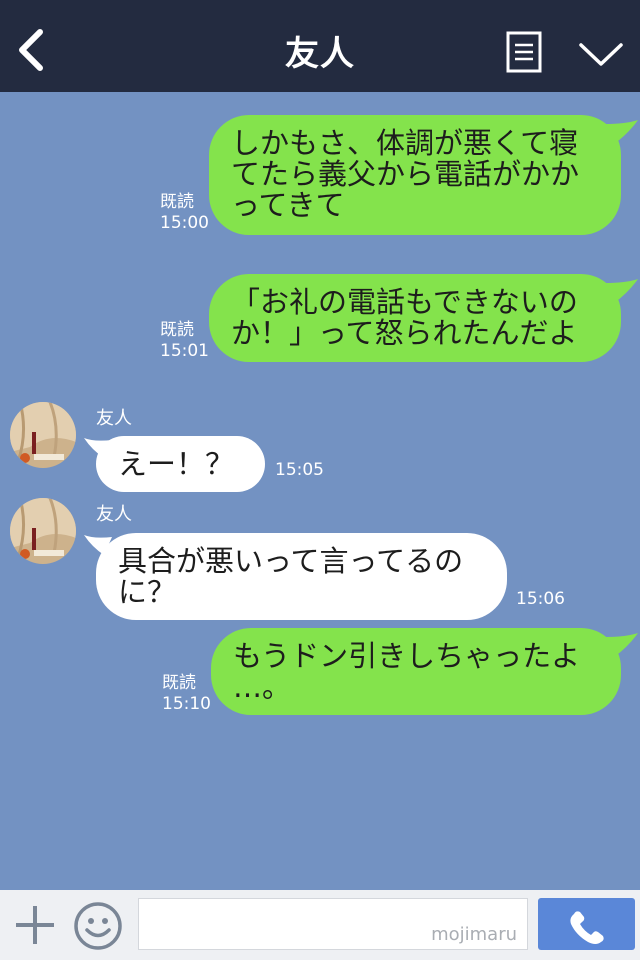 This screenshot has height=960, width=640. I want to click on message-line: か！」って怒られたんだよ, so click(404, 333).